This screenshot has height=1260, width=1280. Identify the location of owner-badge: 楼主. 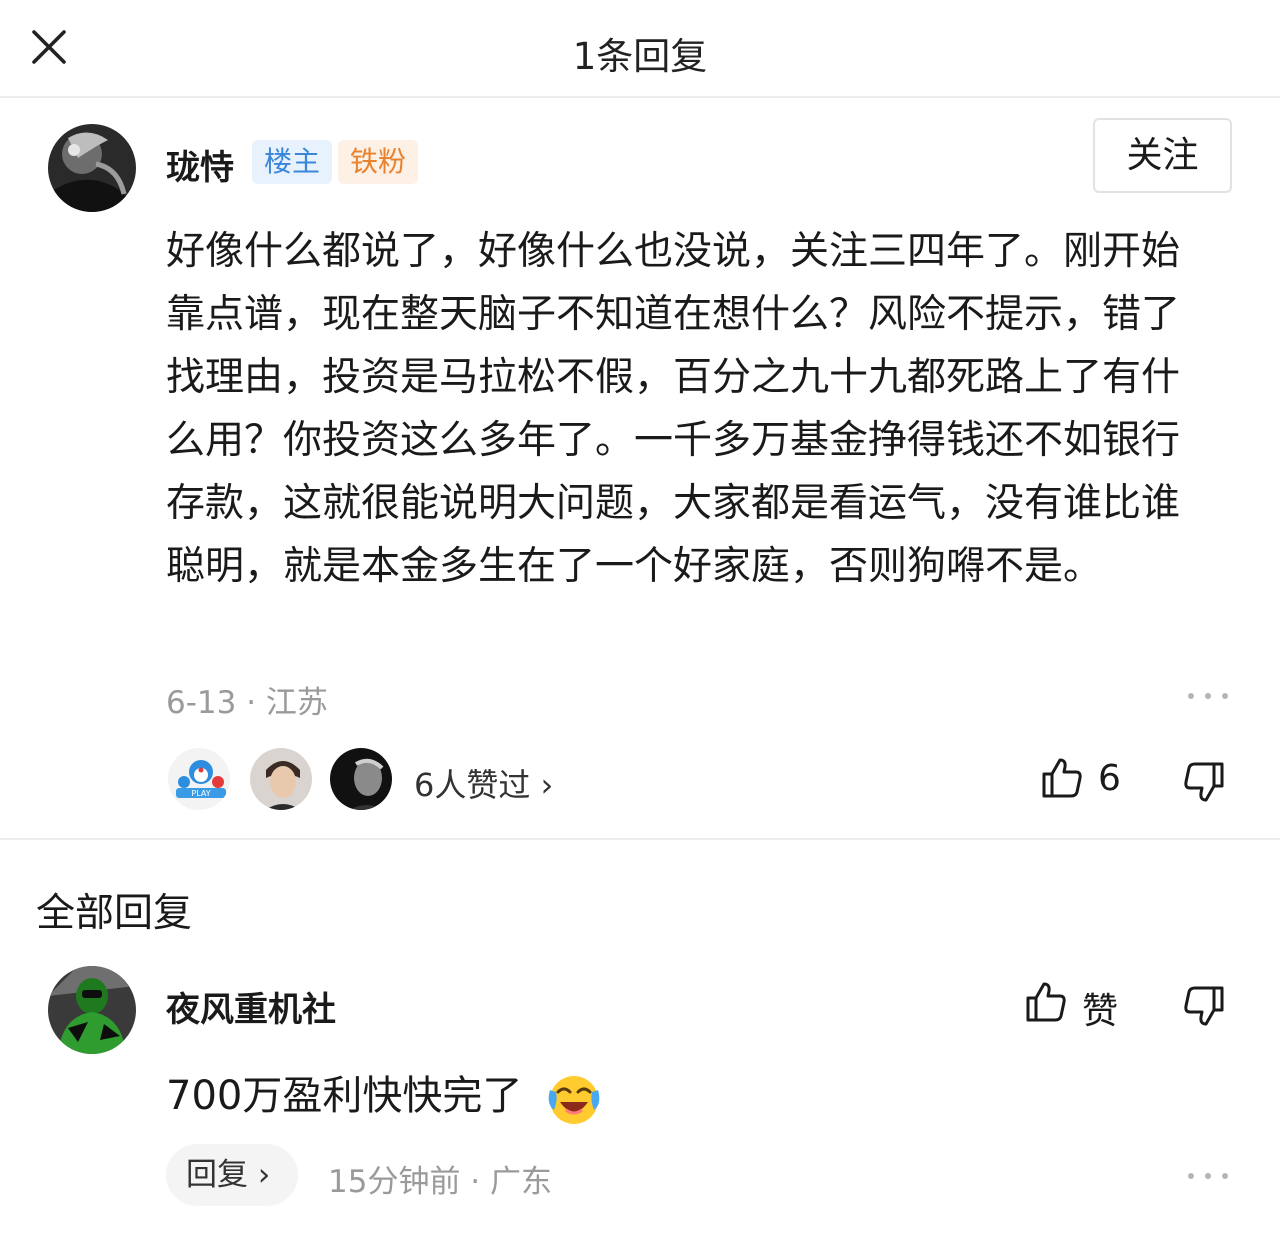
(292, 162).